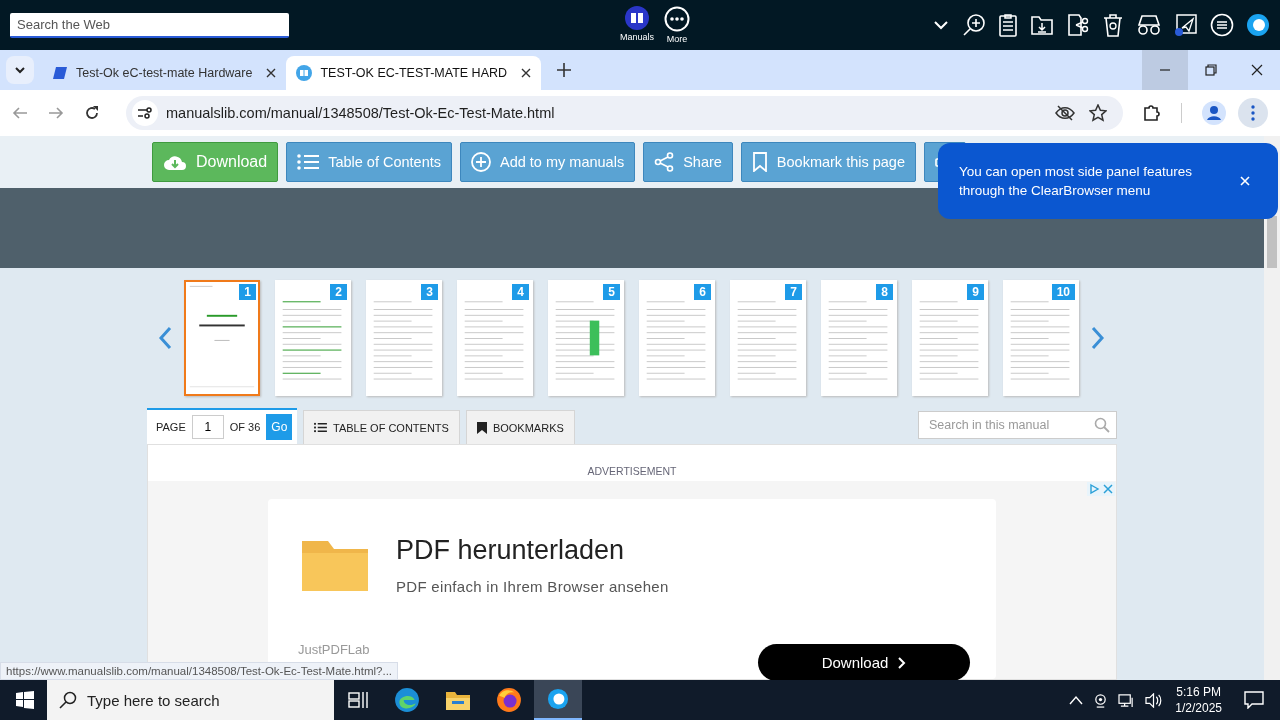  What do you see at coordinates (637, 18) in the screenshot?
I see `book-icon` at bounding box center [637, 18].